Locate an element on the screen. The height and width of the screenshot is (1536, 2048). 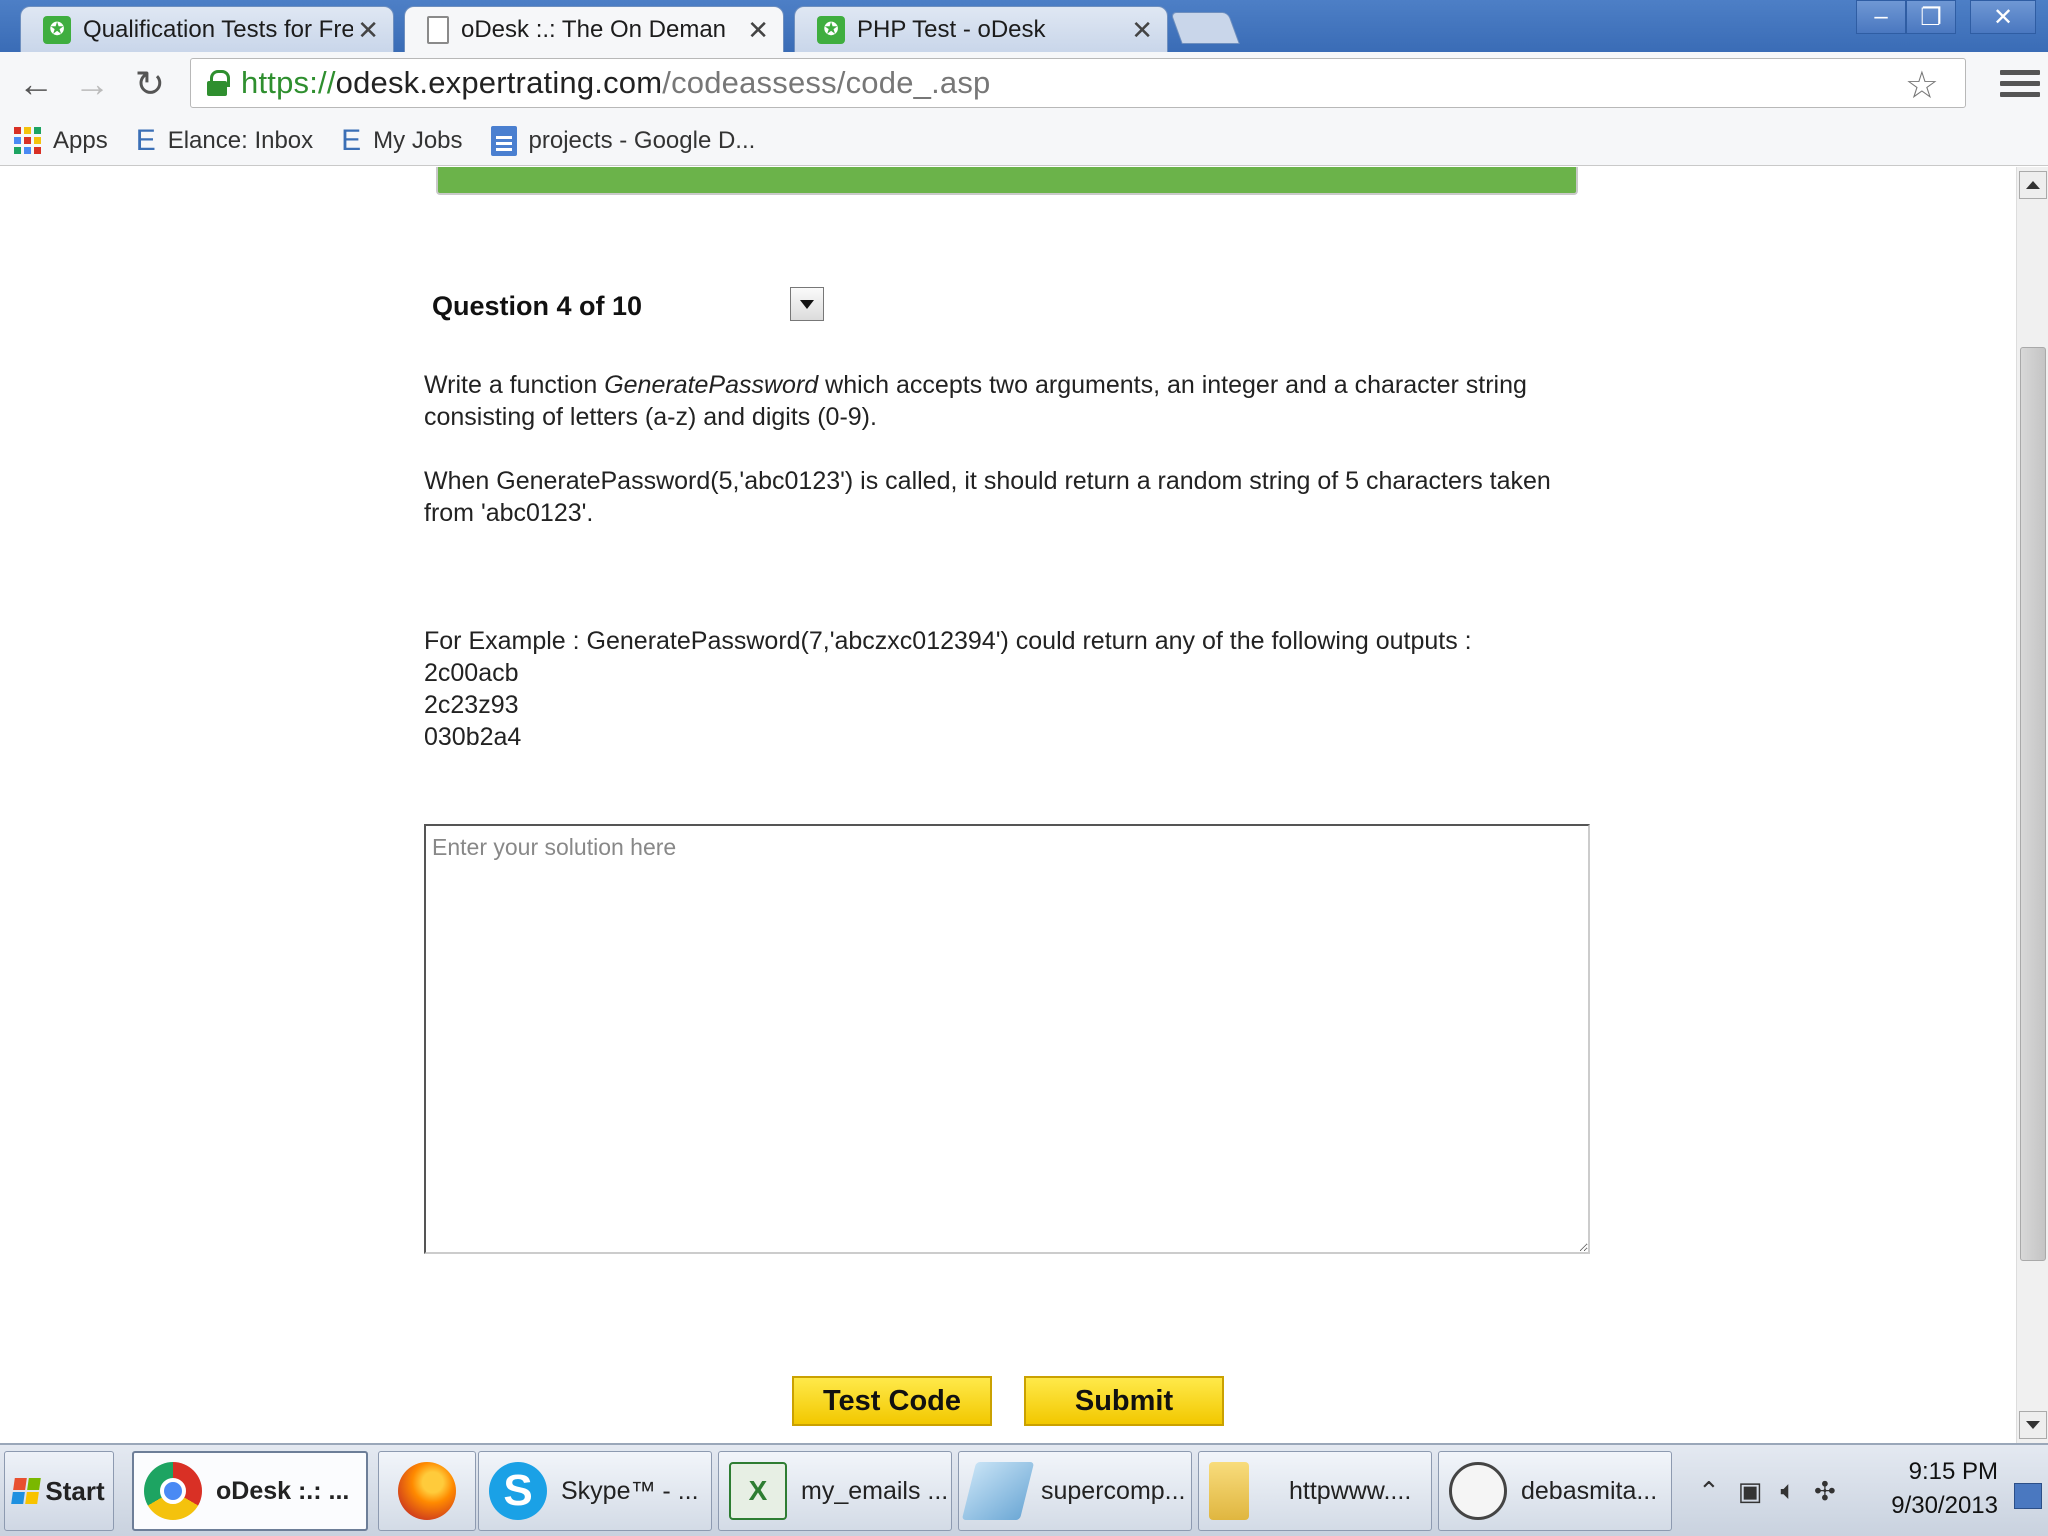
example-output: 2c00acb is located at coordinates (471, 673).